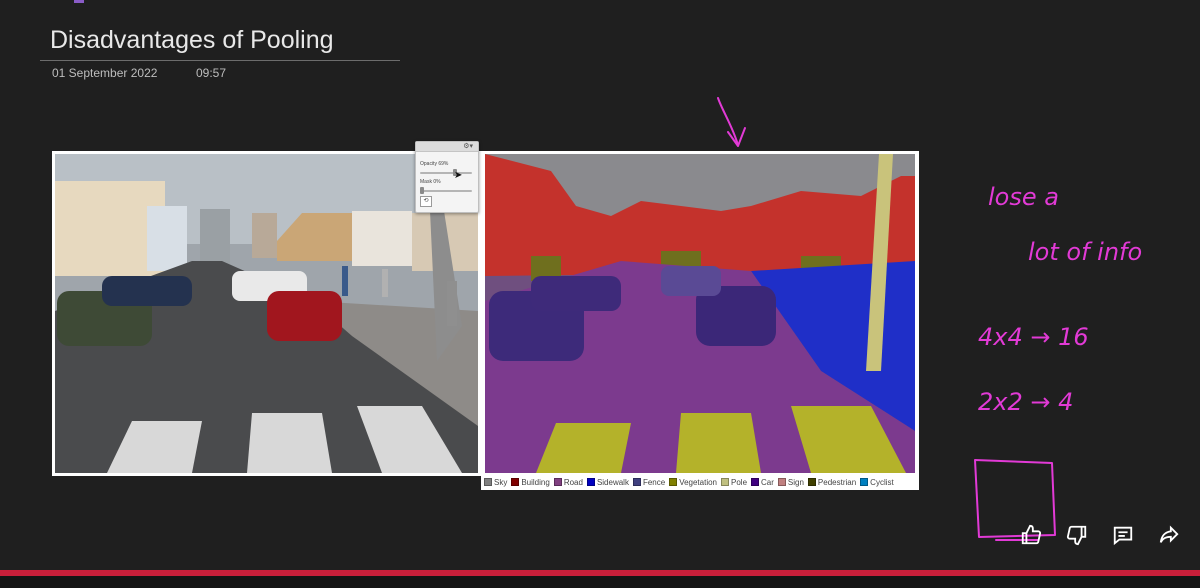  Describe the element at coordinates (1105, 535) in the screenshot. I see `reaction-toolbar` at that location.